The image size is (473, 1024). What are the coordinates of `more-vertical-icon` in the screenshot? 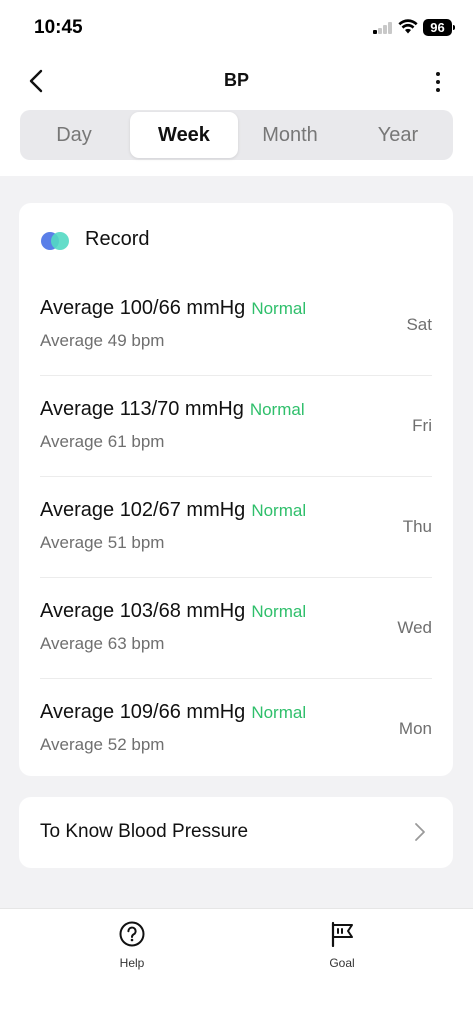 It's located at (438, 82).